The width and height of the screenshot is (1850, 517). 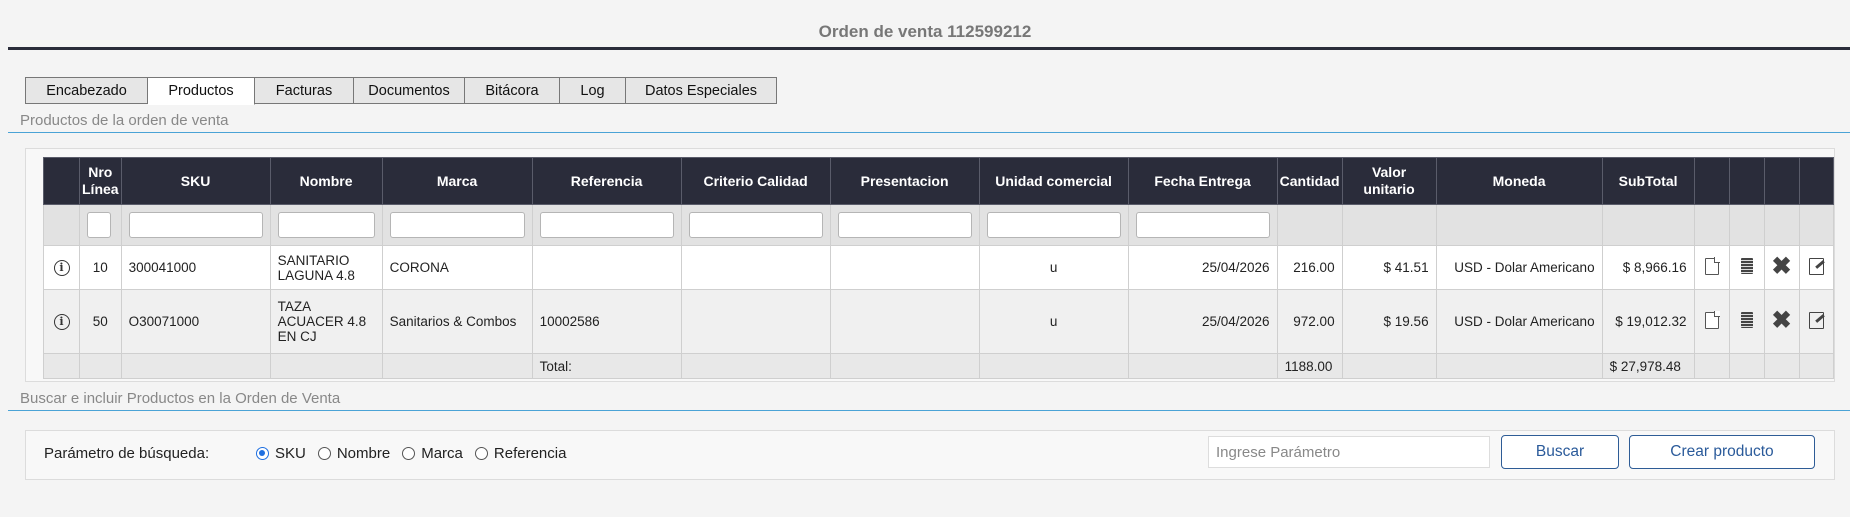 What do you see at coordinates (481, 453) in the screenshot?
I see `radio-referencia` at bounding box center [481, 453].